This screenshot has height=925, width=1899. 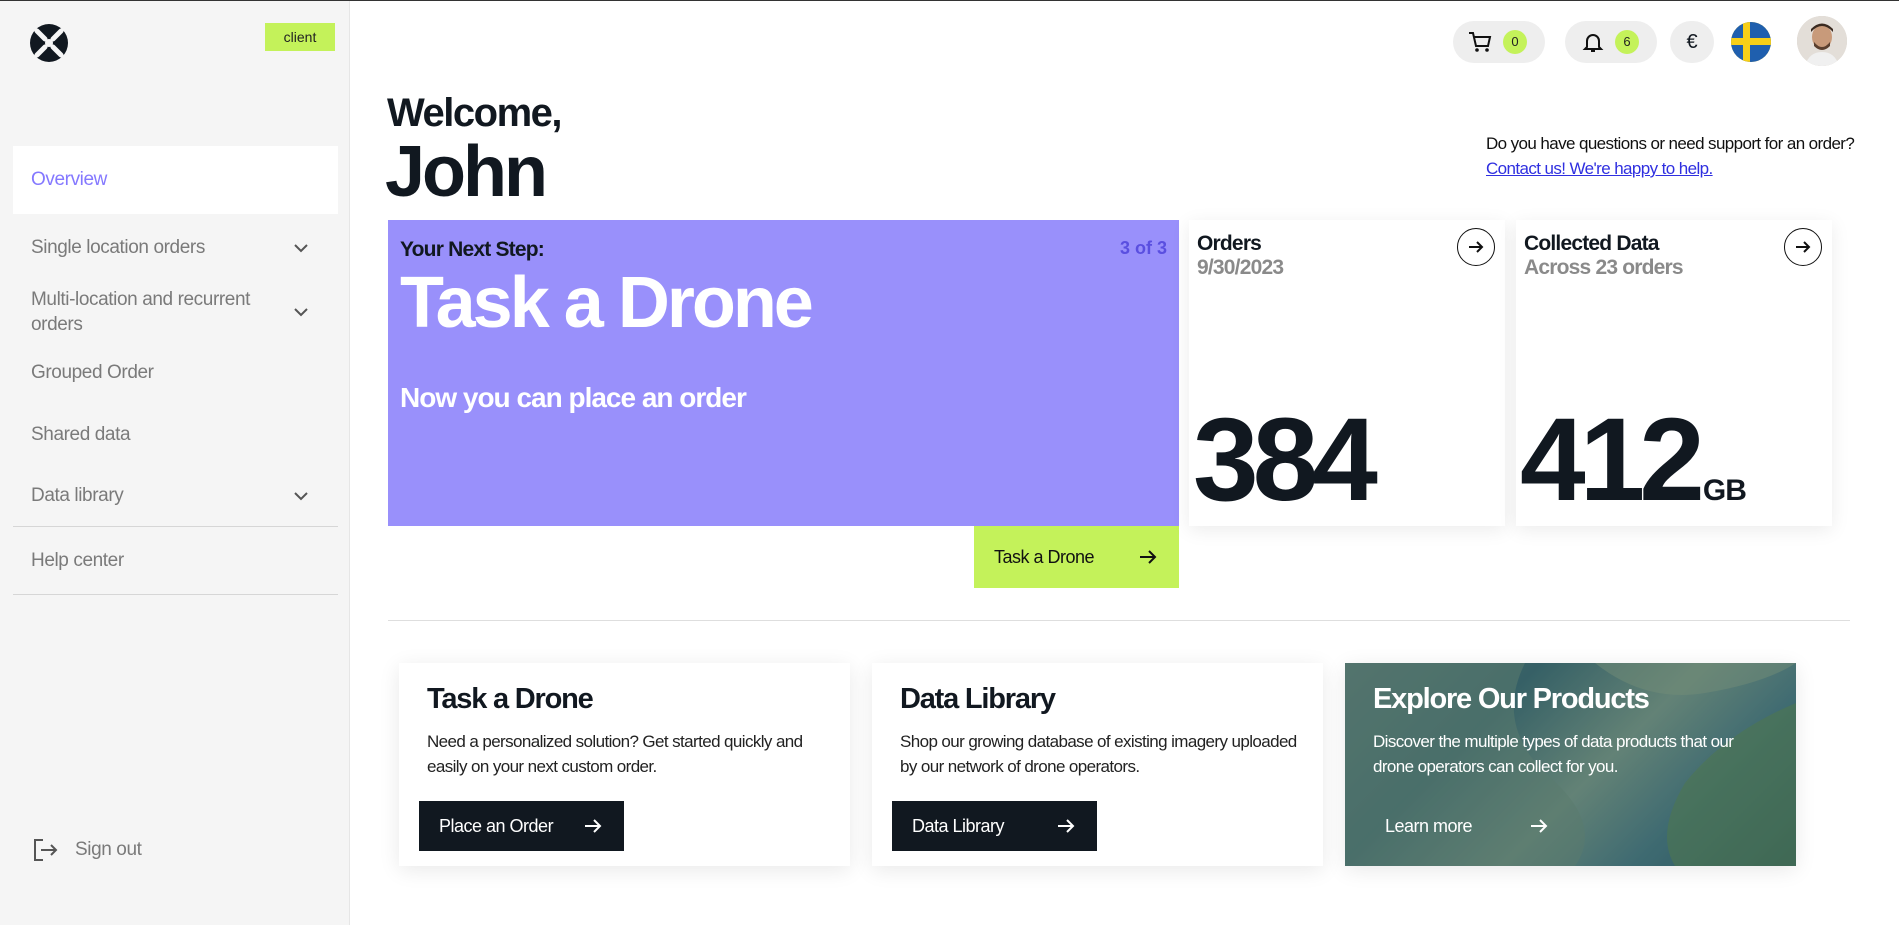 I want to click on logo-icon, so click(x=49, y=43).